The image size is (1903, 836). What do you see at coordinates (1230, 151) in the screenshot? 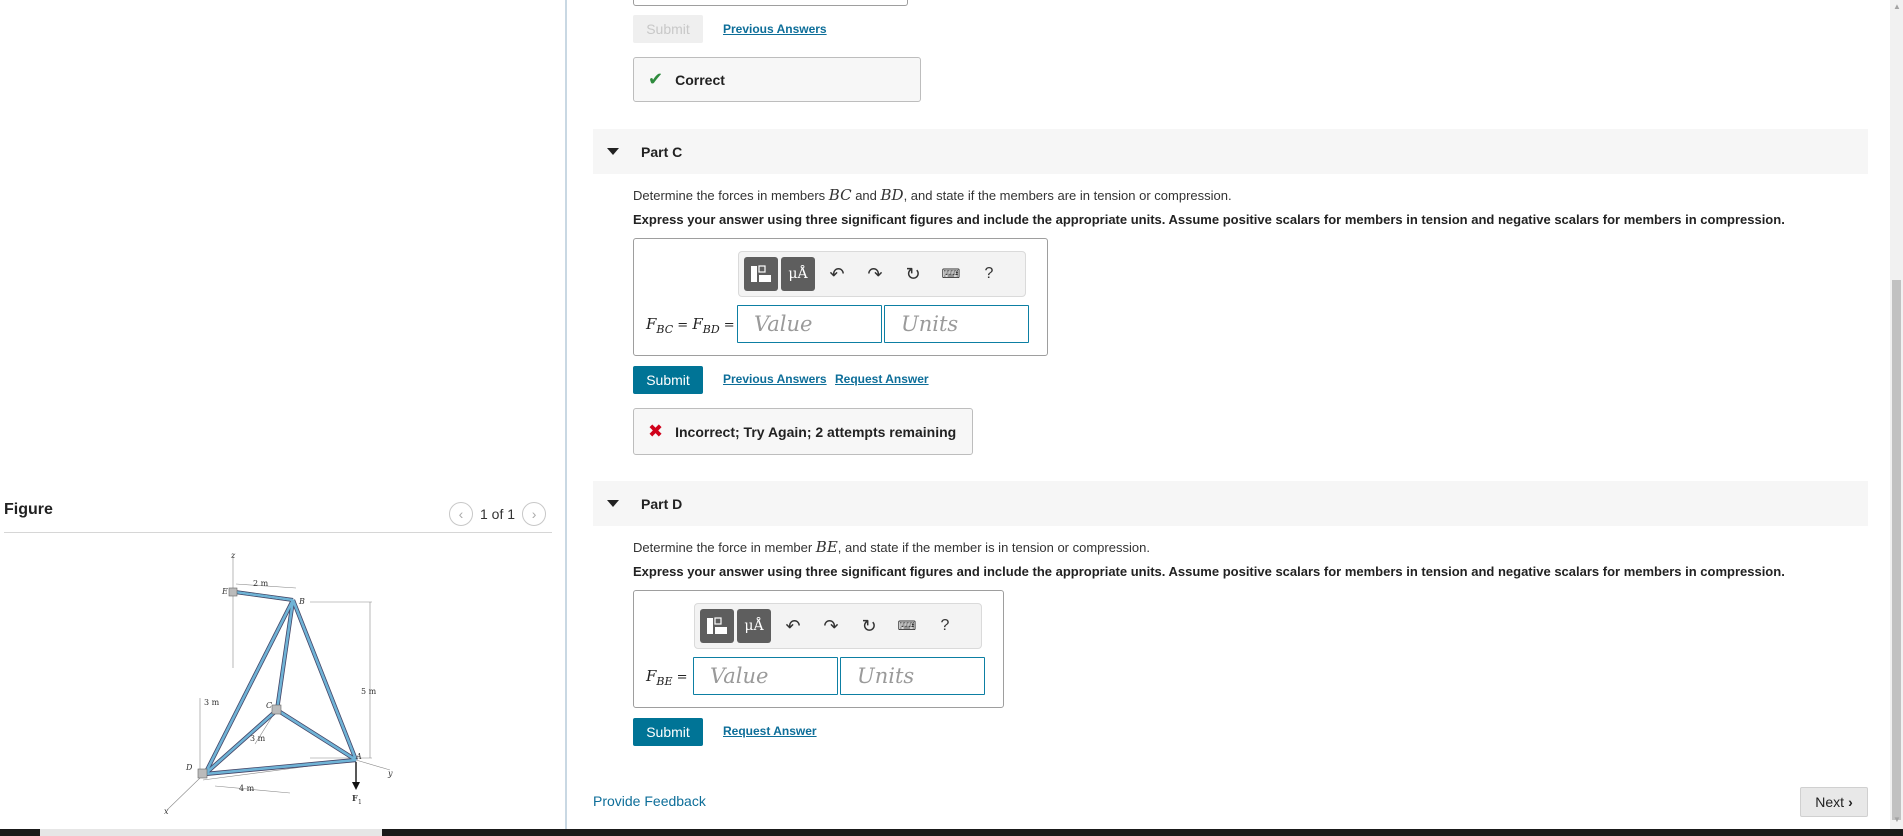
I see `part-c-header: Part C` at bounding box center [1230, 151].